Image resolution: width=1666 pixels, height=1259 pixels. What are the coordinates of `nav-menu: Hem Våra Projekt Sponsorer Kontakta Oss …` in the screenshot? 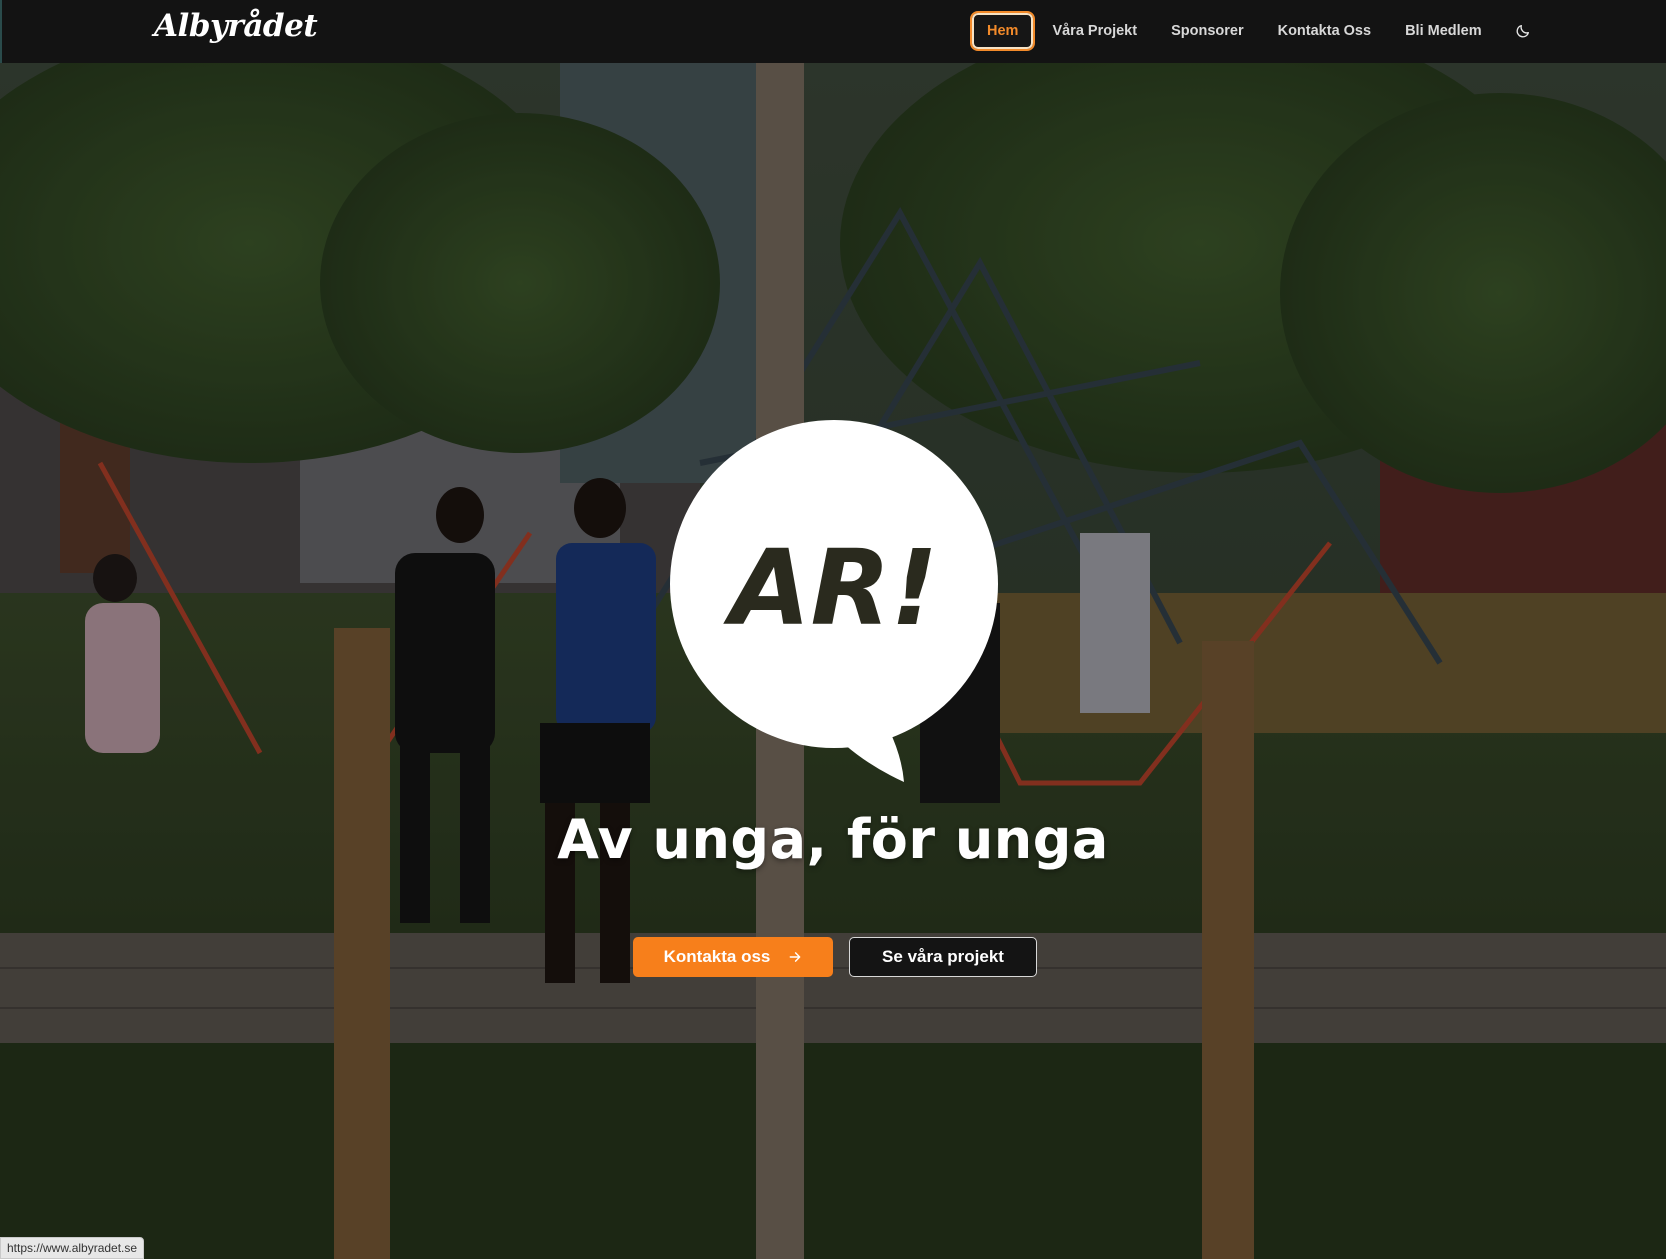 It's located at (1253, 31).